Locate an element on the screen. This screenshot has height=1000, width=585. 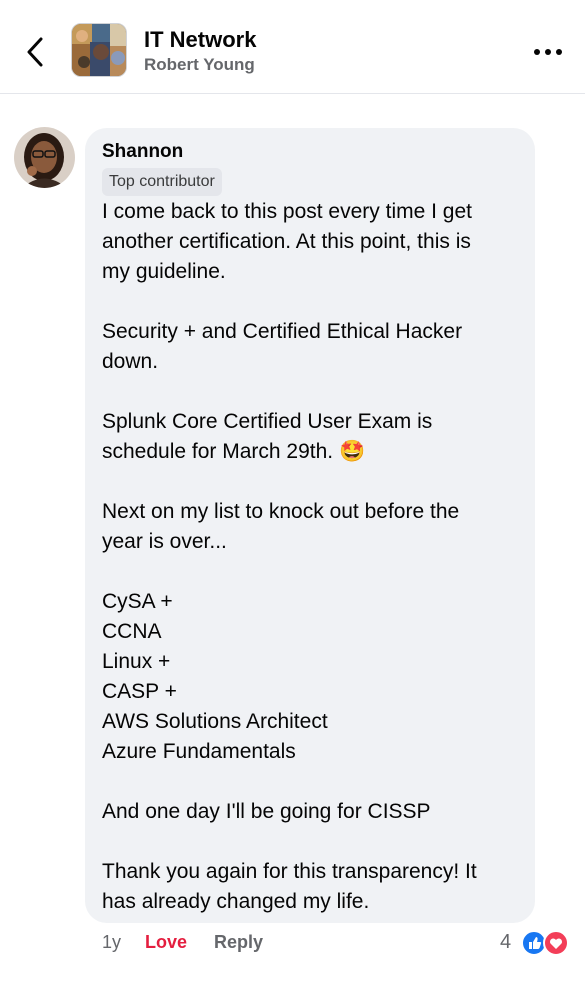
comment-line: Next on my list to knock out before the is located at coordinates (281, 511).